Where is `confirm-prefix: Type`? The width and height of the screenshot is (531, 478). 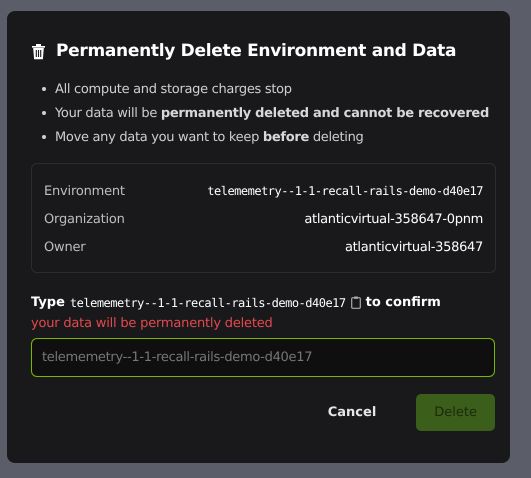 confirm-prefix: Type is located at coordinates (48, 302).